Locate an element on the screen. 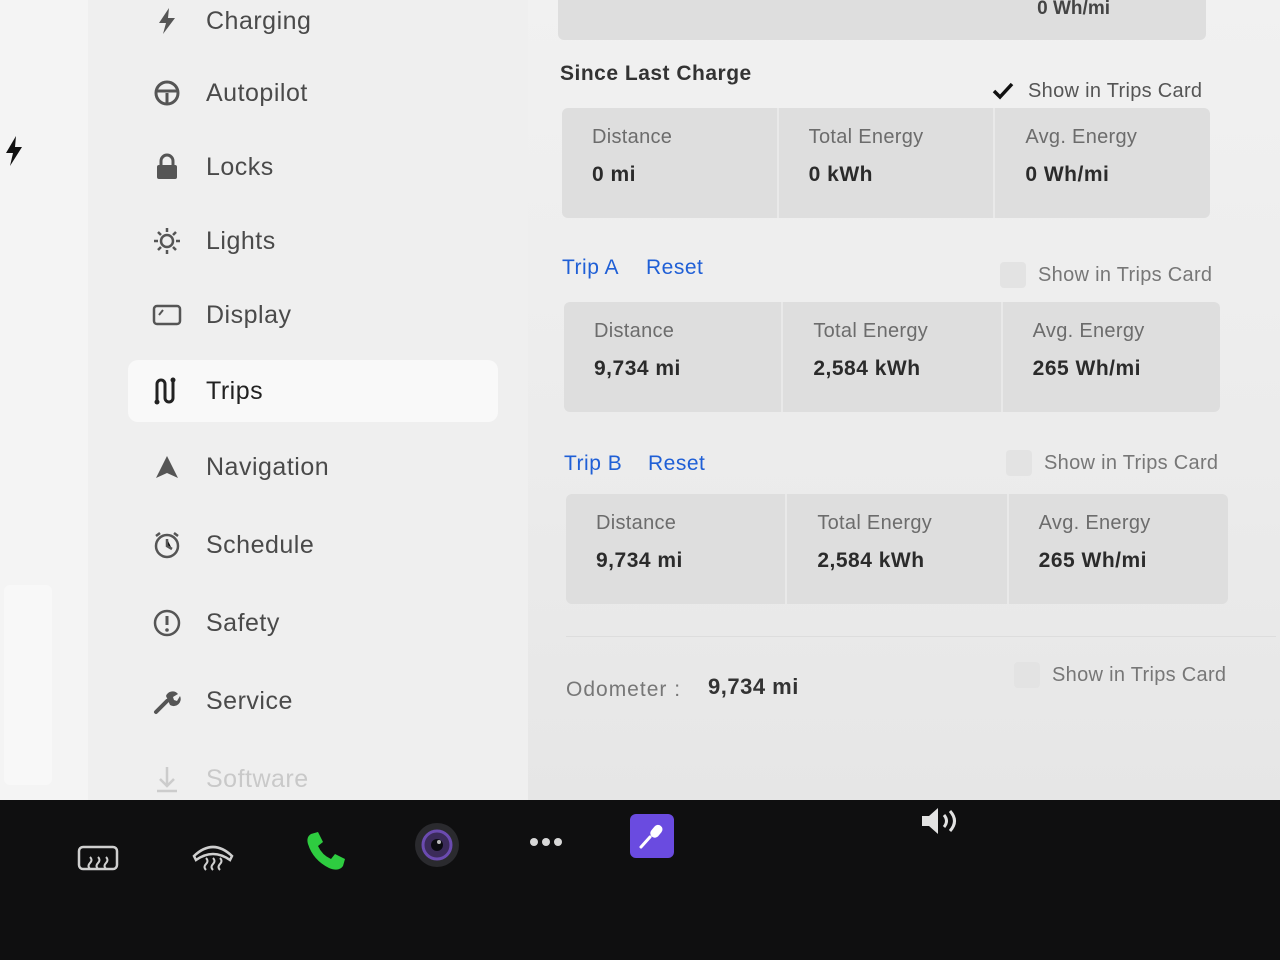  since-last-charge-title: Since Last Charge is located at coordinates (656, 73).